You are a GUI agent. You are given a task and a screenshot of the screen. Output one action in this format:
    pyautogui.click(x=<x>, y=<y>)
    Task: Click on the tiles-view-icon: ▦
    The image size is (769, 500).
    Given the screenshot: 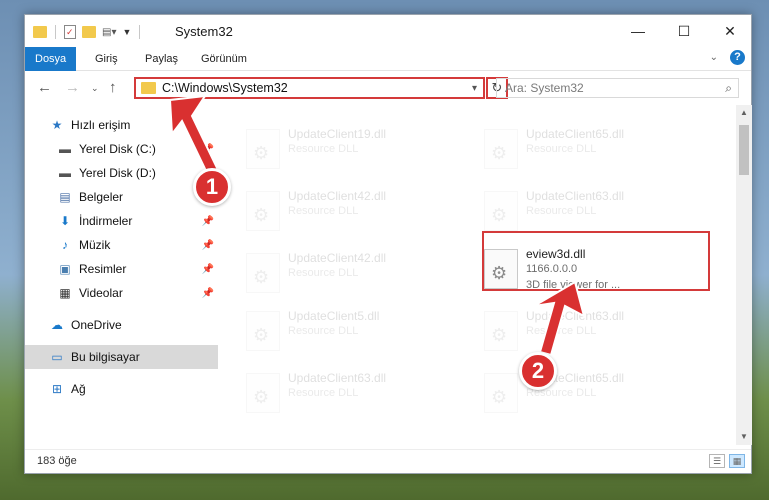 What is the action you would take?
    pyautogui.click(x=737, y=461)
    